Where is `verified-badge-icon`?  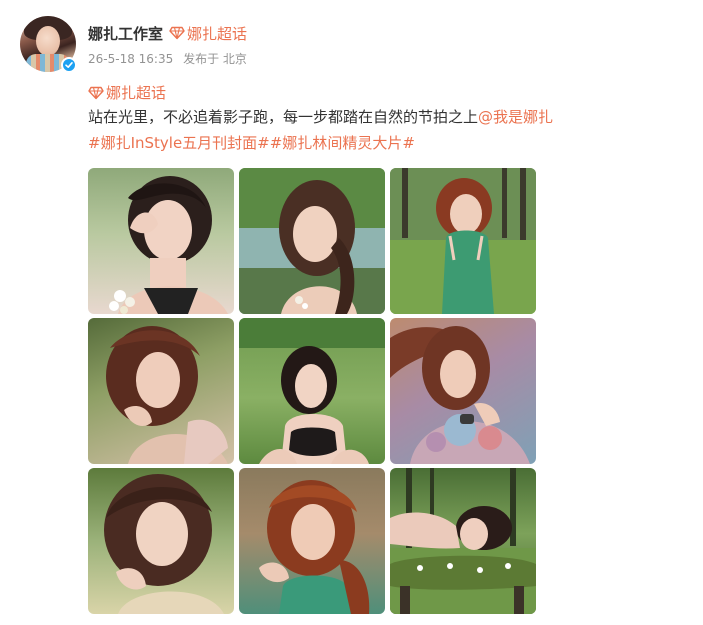 verified-badge-icon is located at coordinates (69, 65).